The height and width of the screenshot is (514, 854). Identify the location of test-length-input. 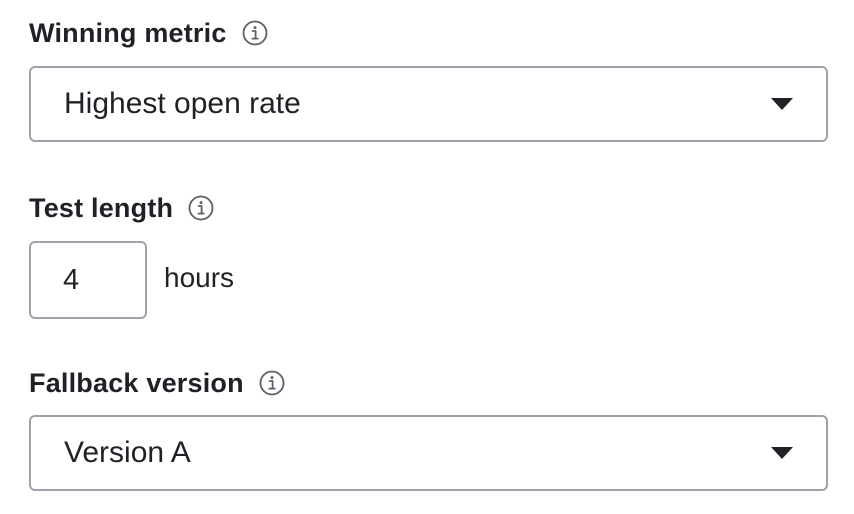
(88, 280).